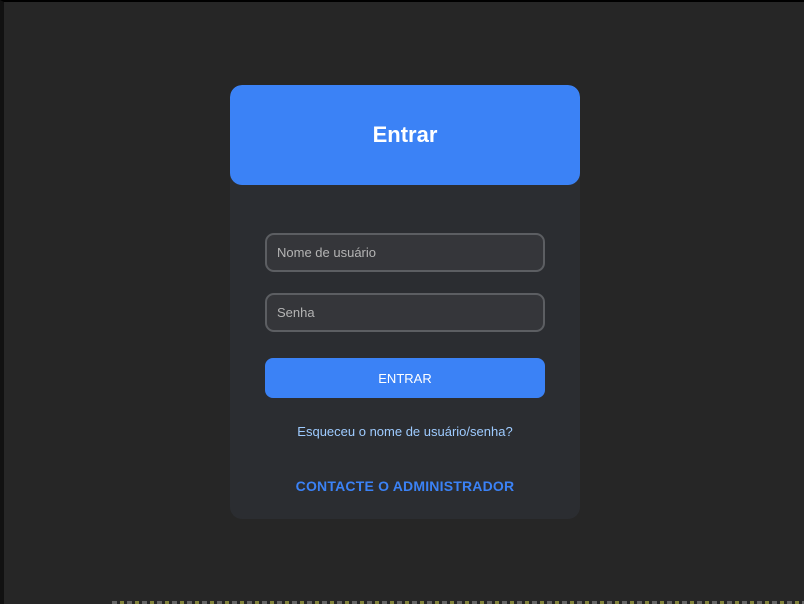 The width and height of the screenshot is (804, 604). Describe the element at coordinates (405, 252) in the screenshot. I see `username-input` at that location.